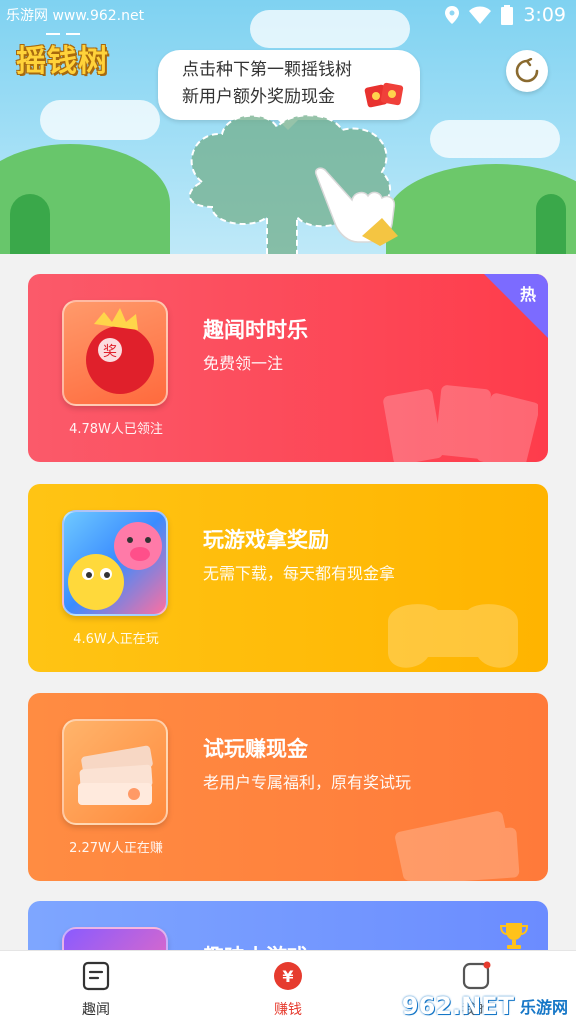 This screenshot has width=576, height=1024. Describe the element at coordinates (255, 330) in the screenshot. I see `card-title: 趣闻时时乐` at that location.